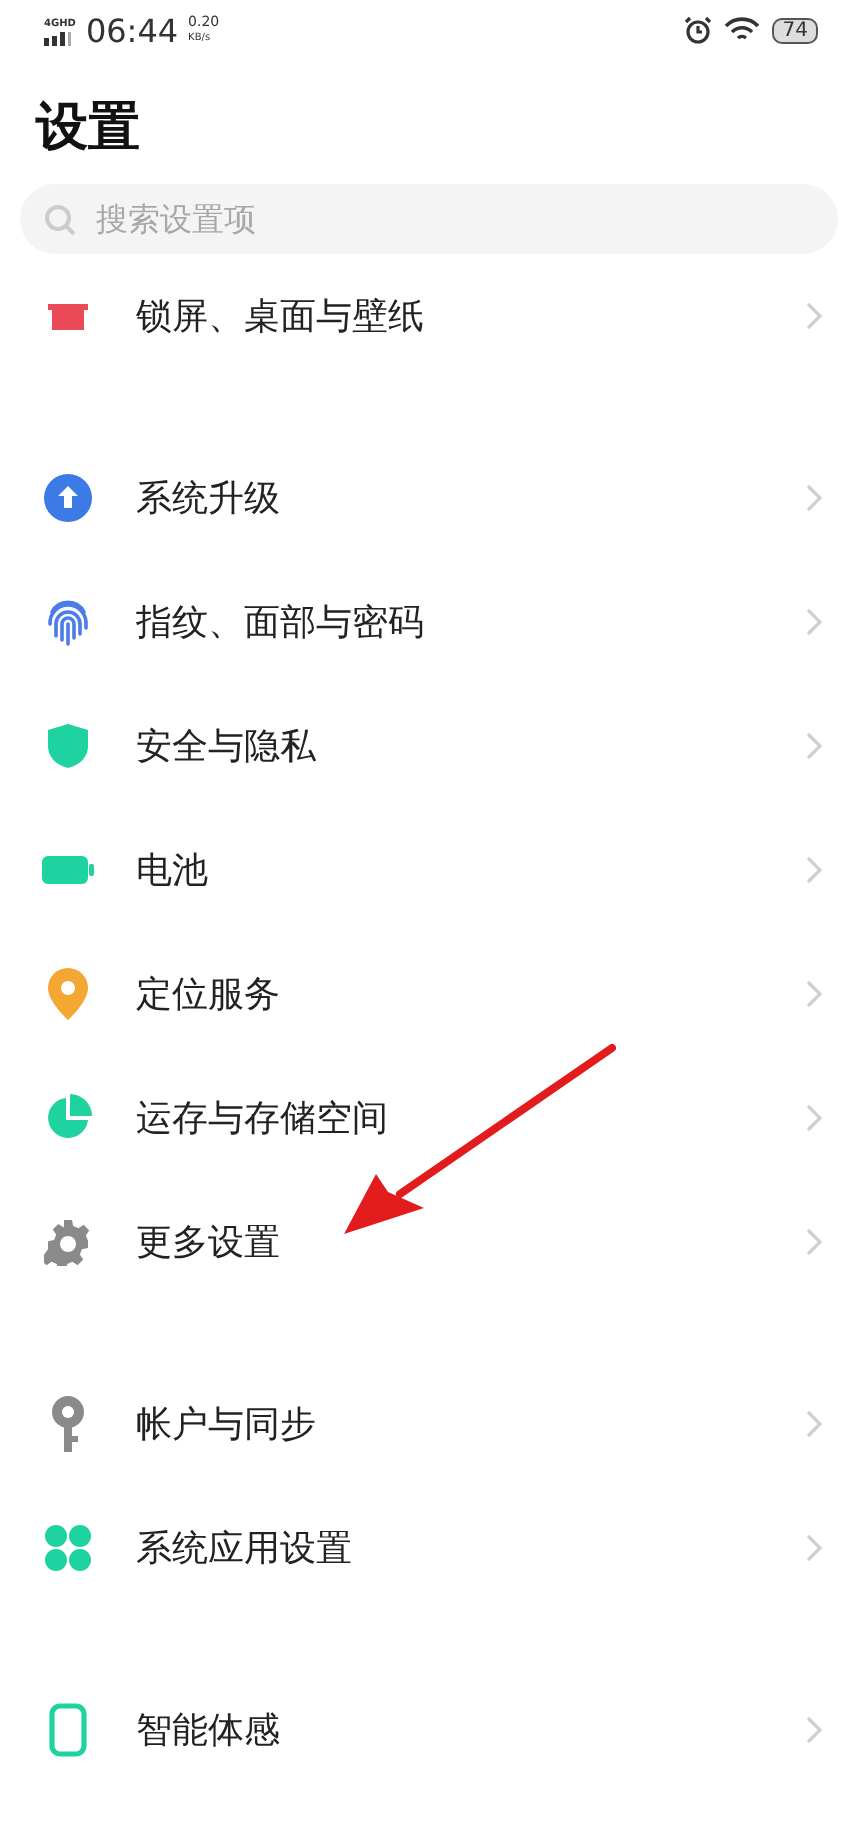 The image size is (858, 1824). Describe the element at coordinates (429, 1242) in the screenshot. I see `settings-item: 更多设置` at that location.